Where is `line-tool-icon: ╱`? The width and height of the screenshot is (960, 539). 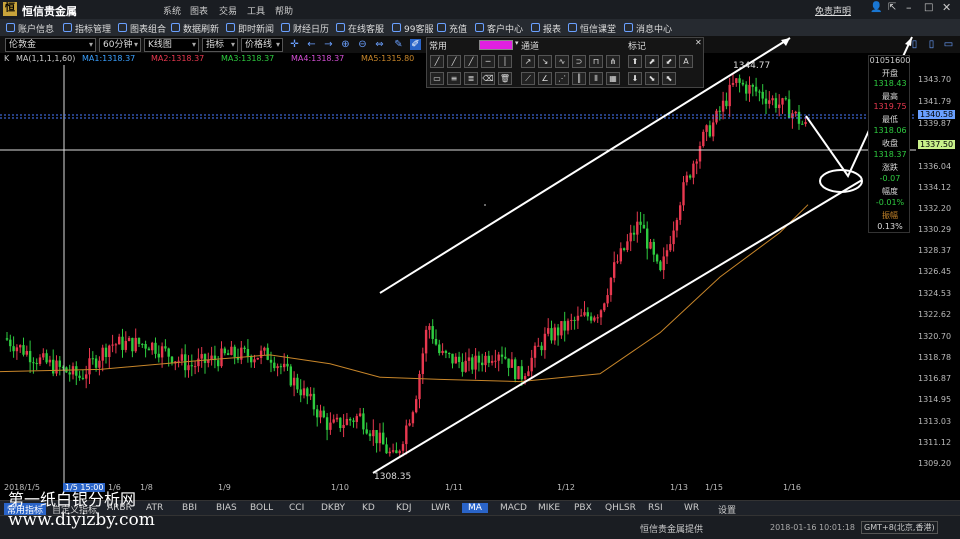 line-tool-icon: ╱ is located at coordinates (437, 61).